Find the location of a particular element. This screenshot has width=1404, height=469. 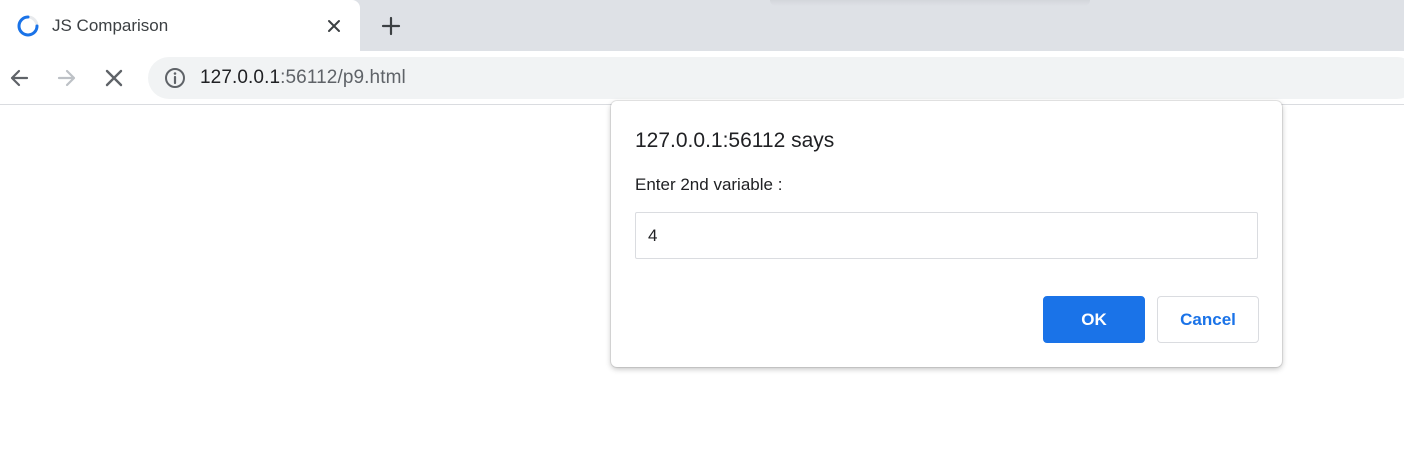

loading-spinner-icon is located at coordinates (28, 26).